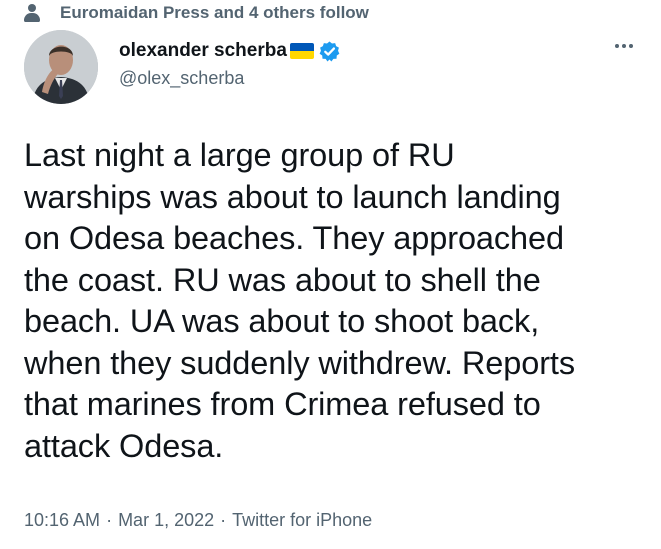  Describe the element at coordinates (61, 67) in the screenshot. I see `avatar` at that location.